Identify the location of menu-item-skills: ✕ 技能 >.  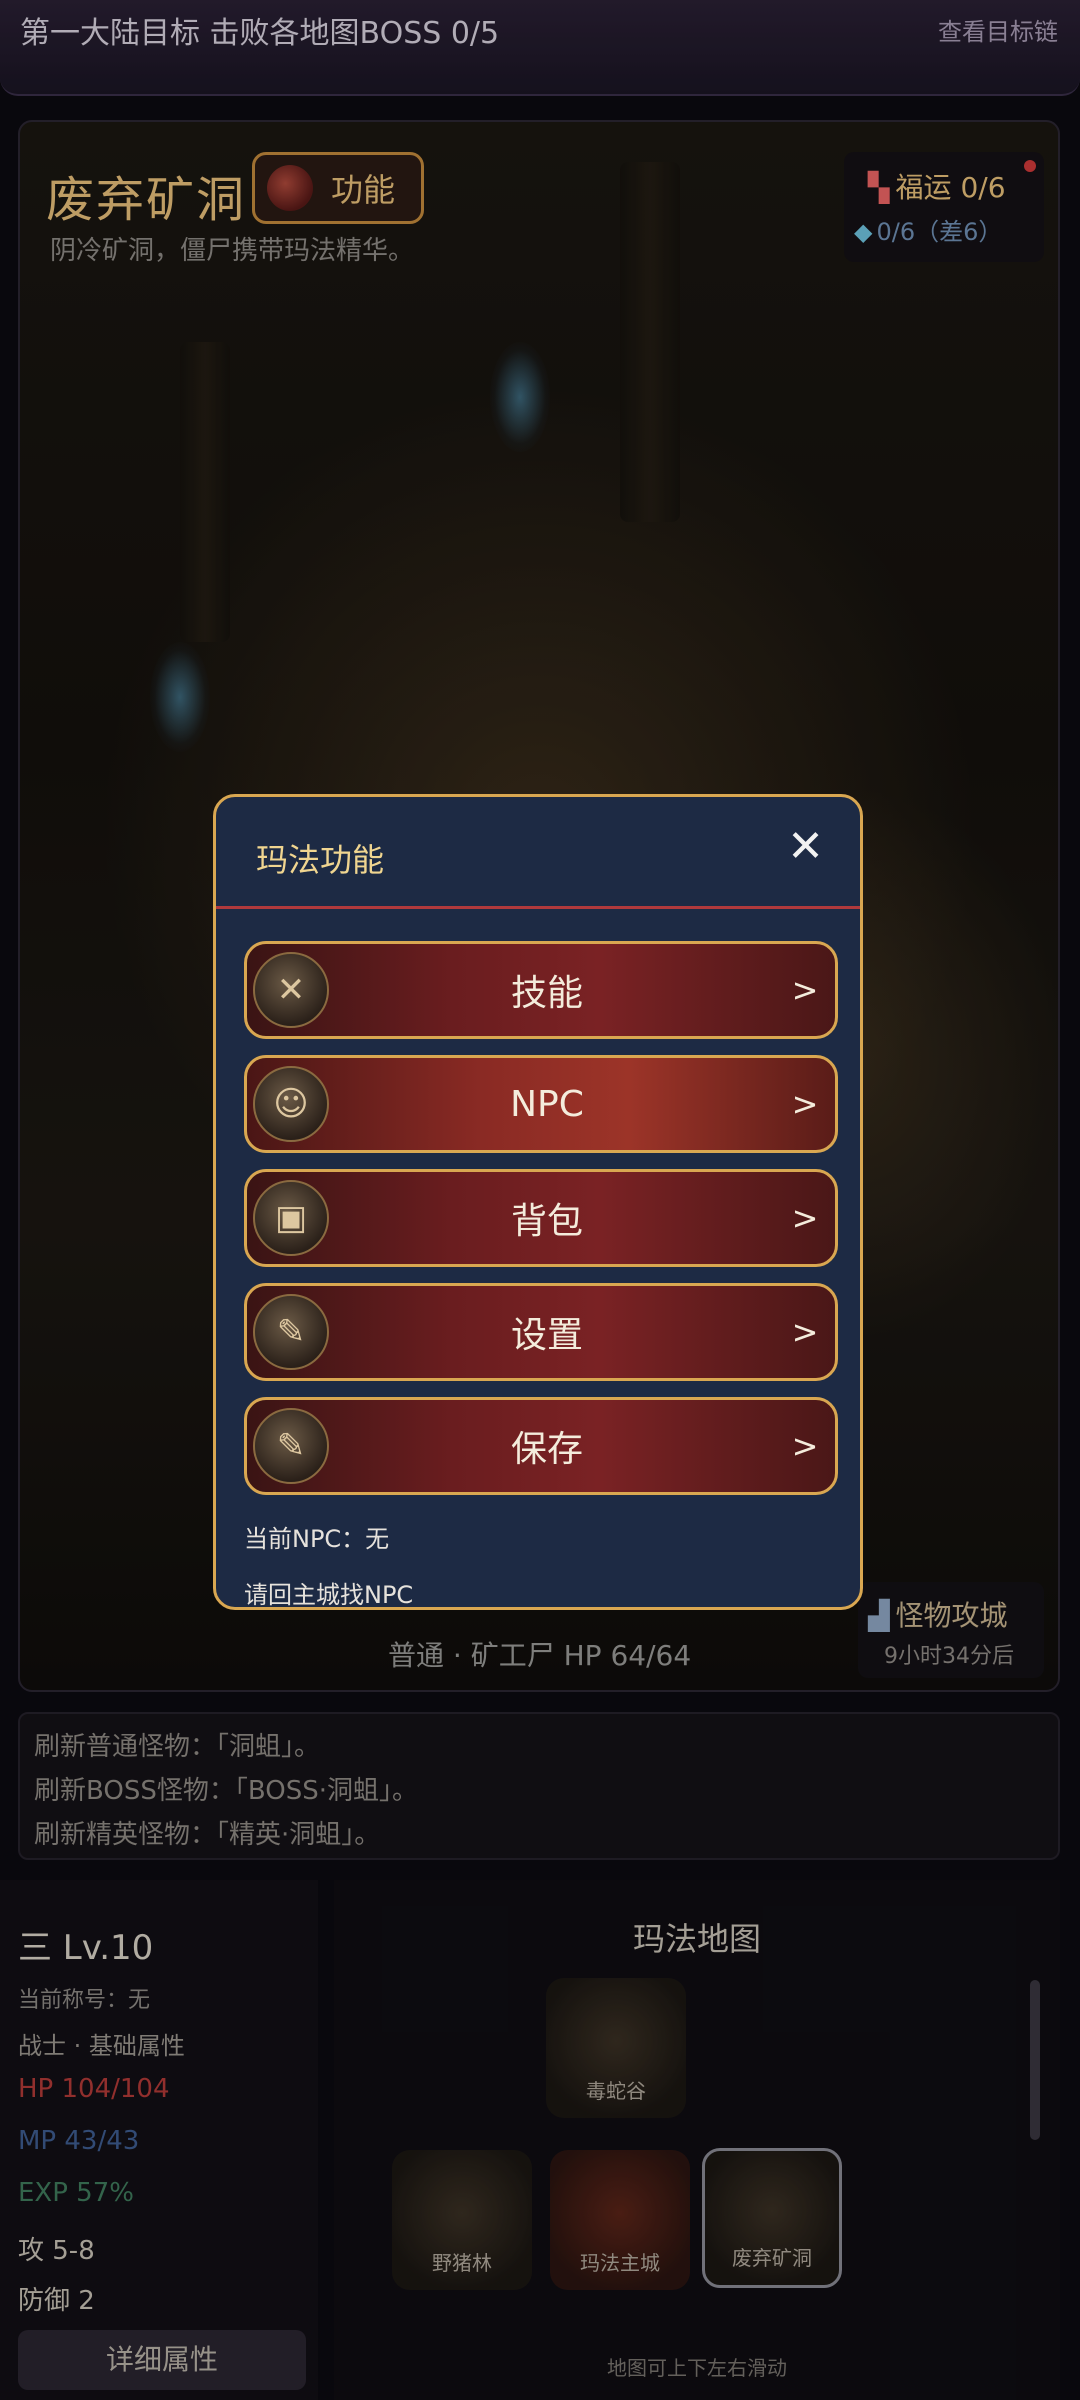
(541, 990).